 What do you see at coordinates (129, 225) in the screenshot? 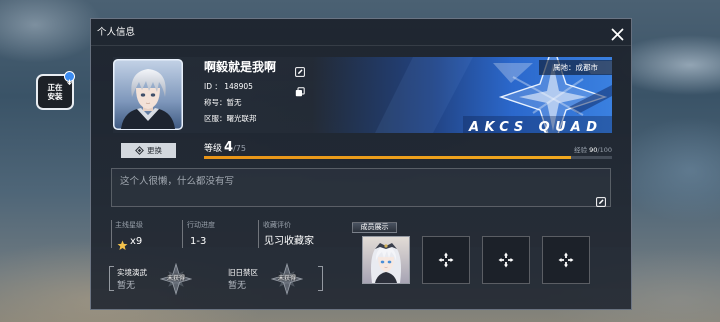
I see `main-story-stars-label: 主线星级` at bounding box center [129, 225].